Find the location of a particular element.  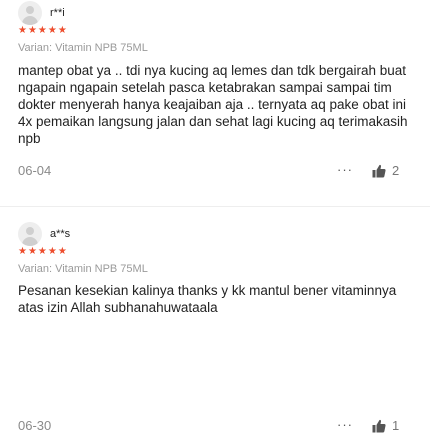

review-date: 06-04 is located at coordinates (35, 170).